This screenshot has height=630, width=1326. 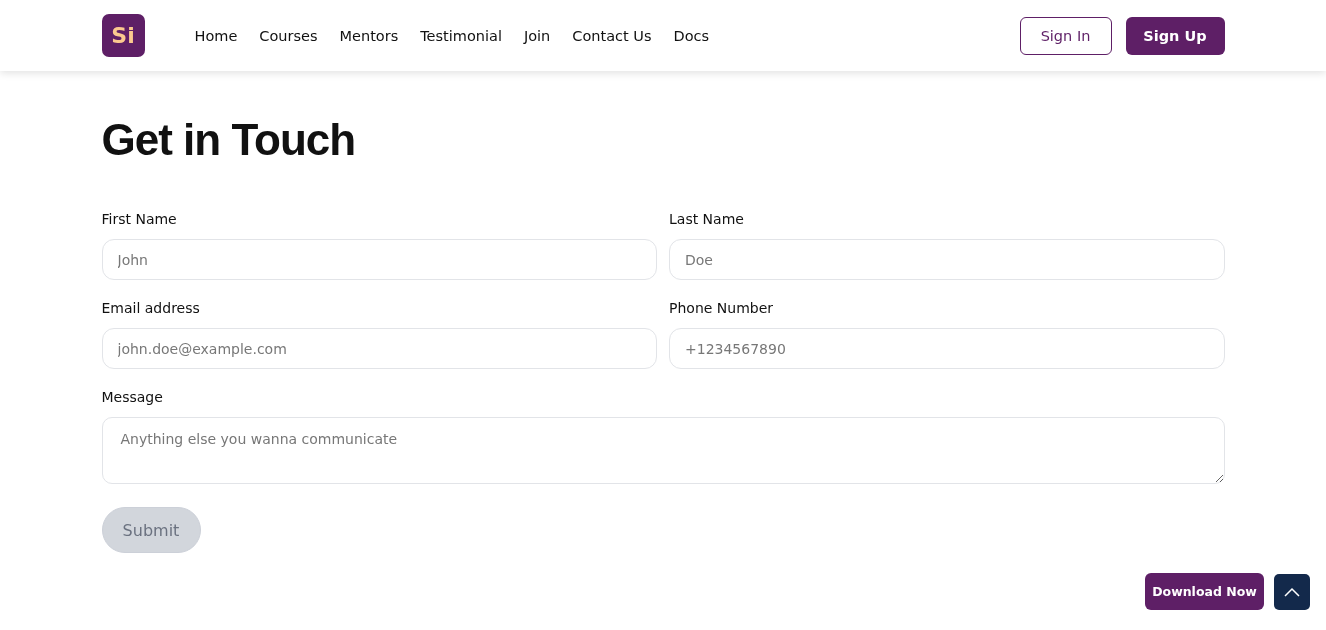 What do you see at coordinates (216, 35) in the screenshot?
I see `nav-link: Home` at bounding box center [216, 35].